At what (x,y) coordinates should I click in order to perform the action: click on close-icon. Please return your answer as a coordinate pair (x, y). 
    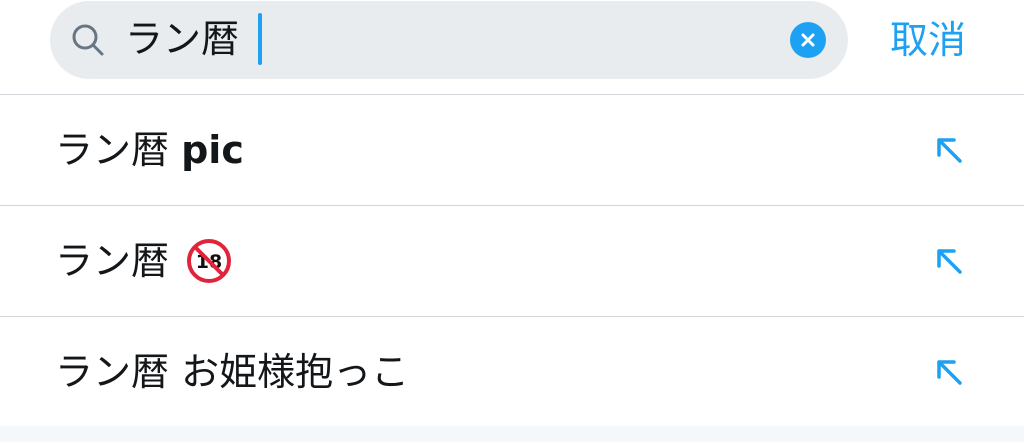
    Looking at the image, I should click on (808, 40).